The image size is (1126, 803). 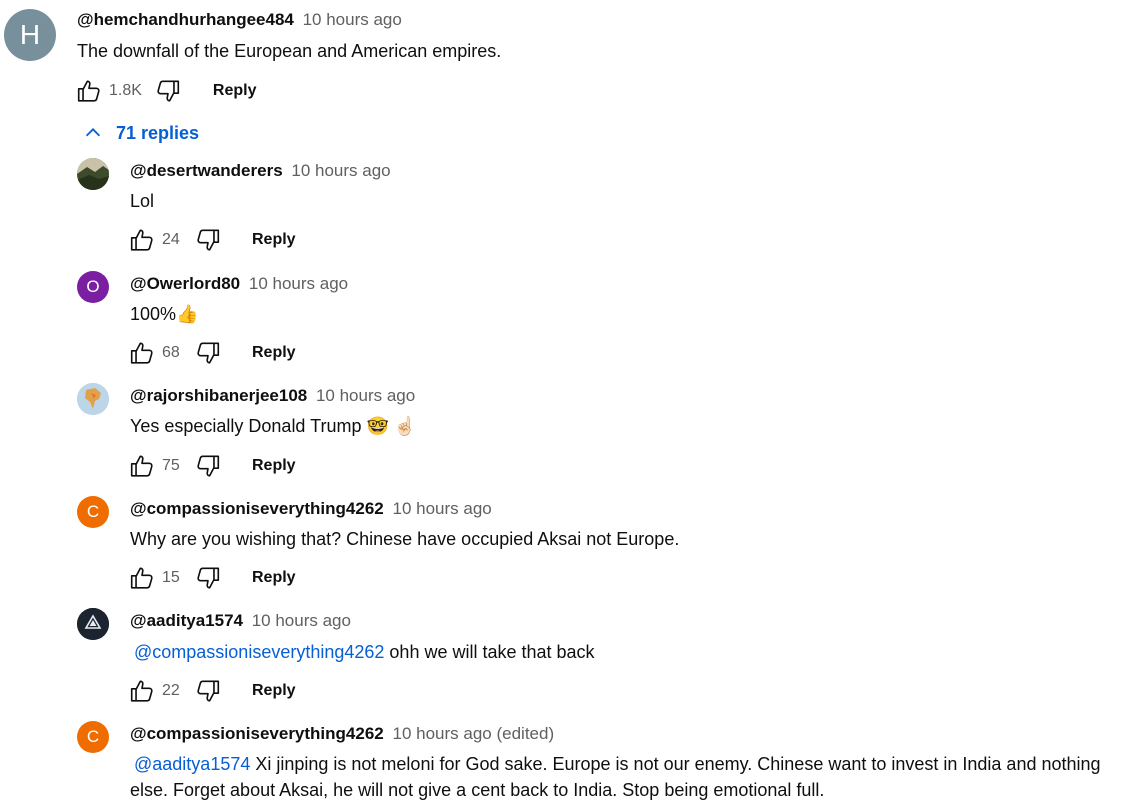 What do you see at coordinates (185, 283) in the screenshot?
I see `author-name: @Owerlord80` at bounding box center [185, 283].